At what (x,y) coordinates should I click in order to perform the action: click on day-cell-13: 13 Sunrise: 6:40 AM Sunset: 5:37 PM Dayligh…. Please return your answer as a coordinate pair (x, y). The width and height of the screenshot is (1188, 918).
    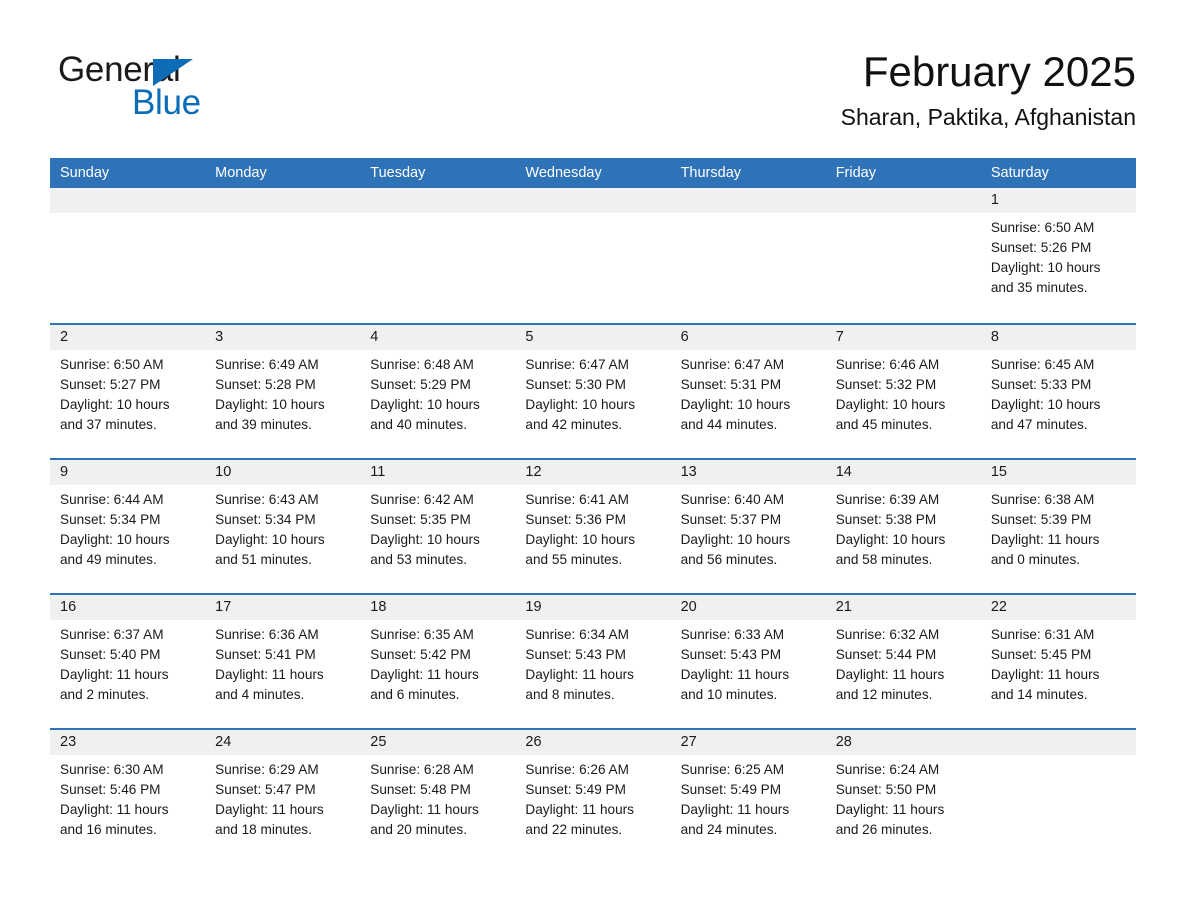
    Looking at the image, I should click on (748, 526).